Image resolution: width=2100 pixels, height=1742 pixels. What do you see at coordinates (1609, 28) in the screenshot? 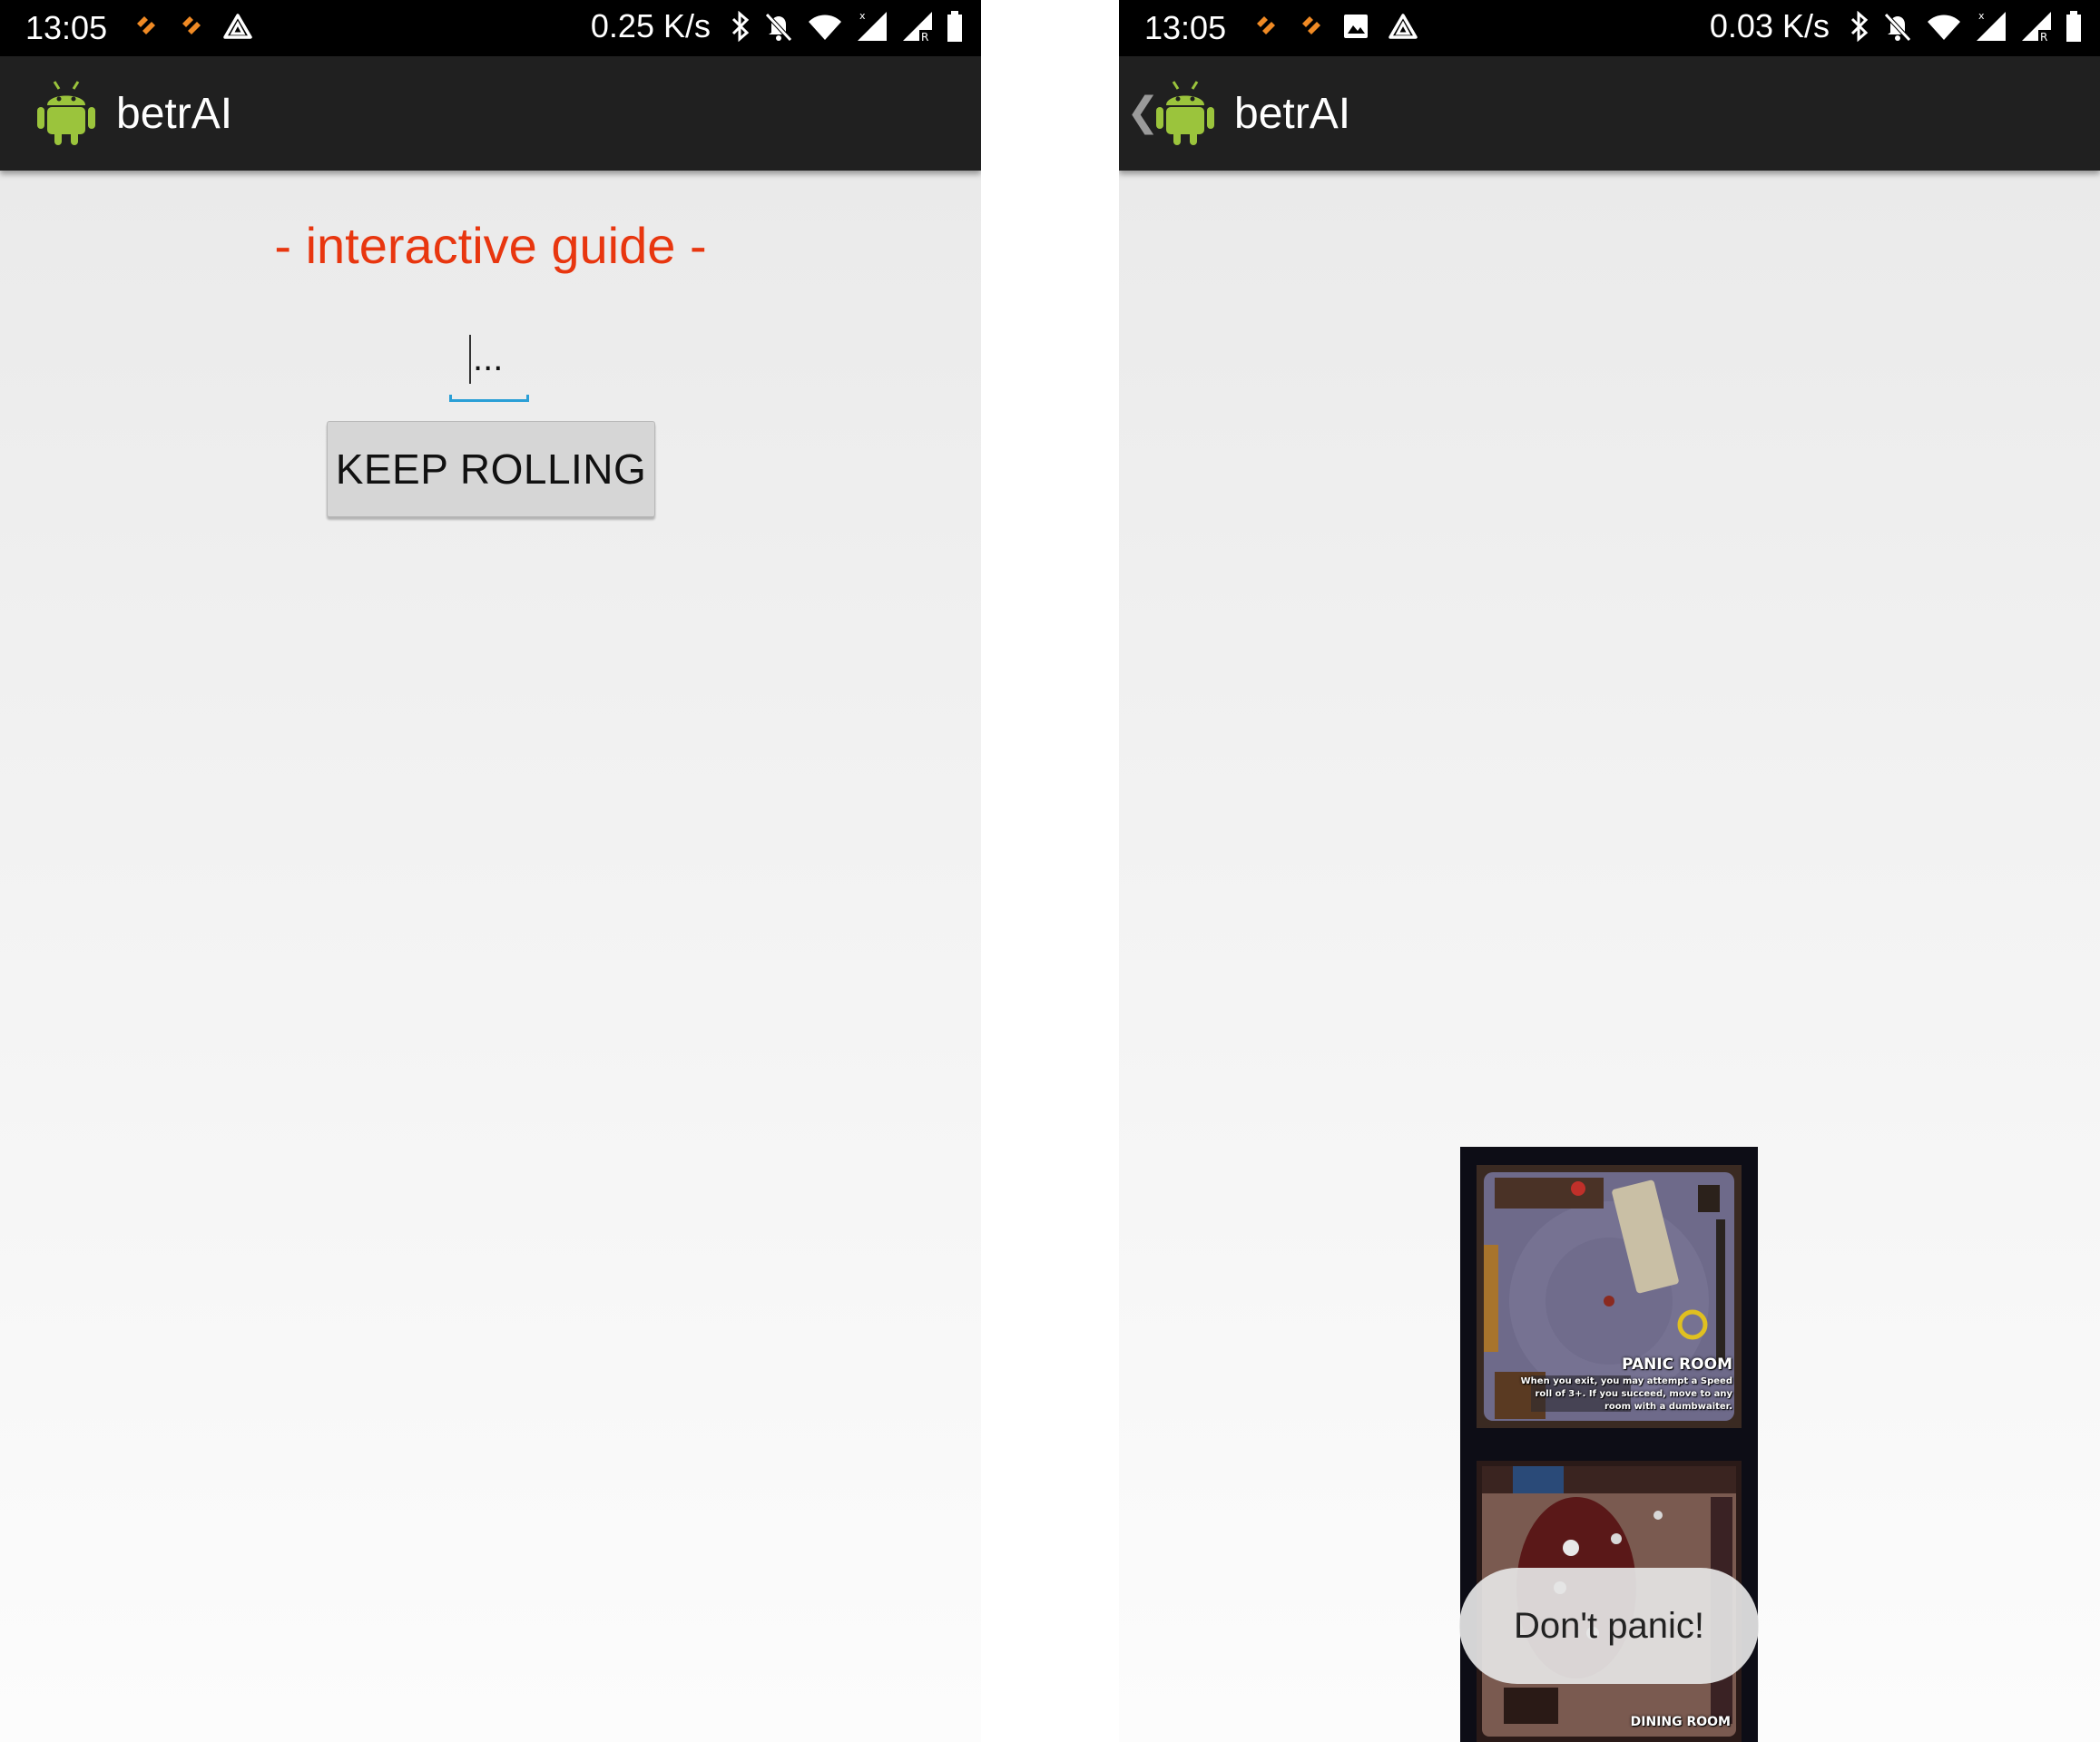
I see `status-bar: 13:05 0.03 K/s x R` at bounding box center [1609, 28].